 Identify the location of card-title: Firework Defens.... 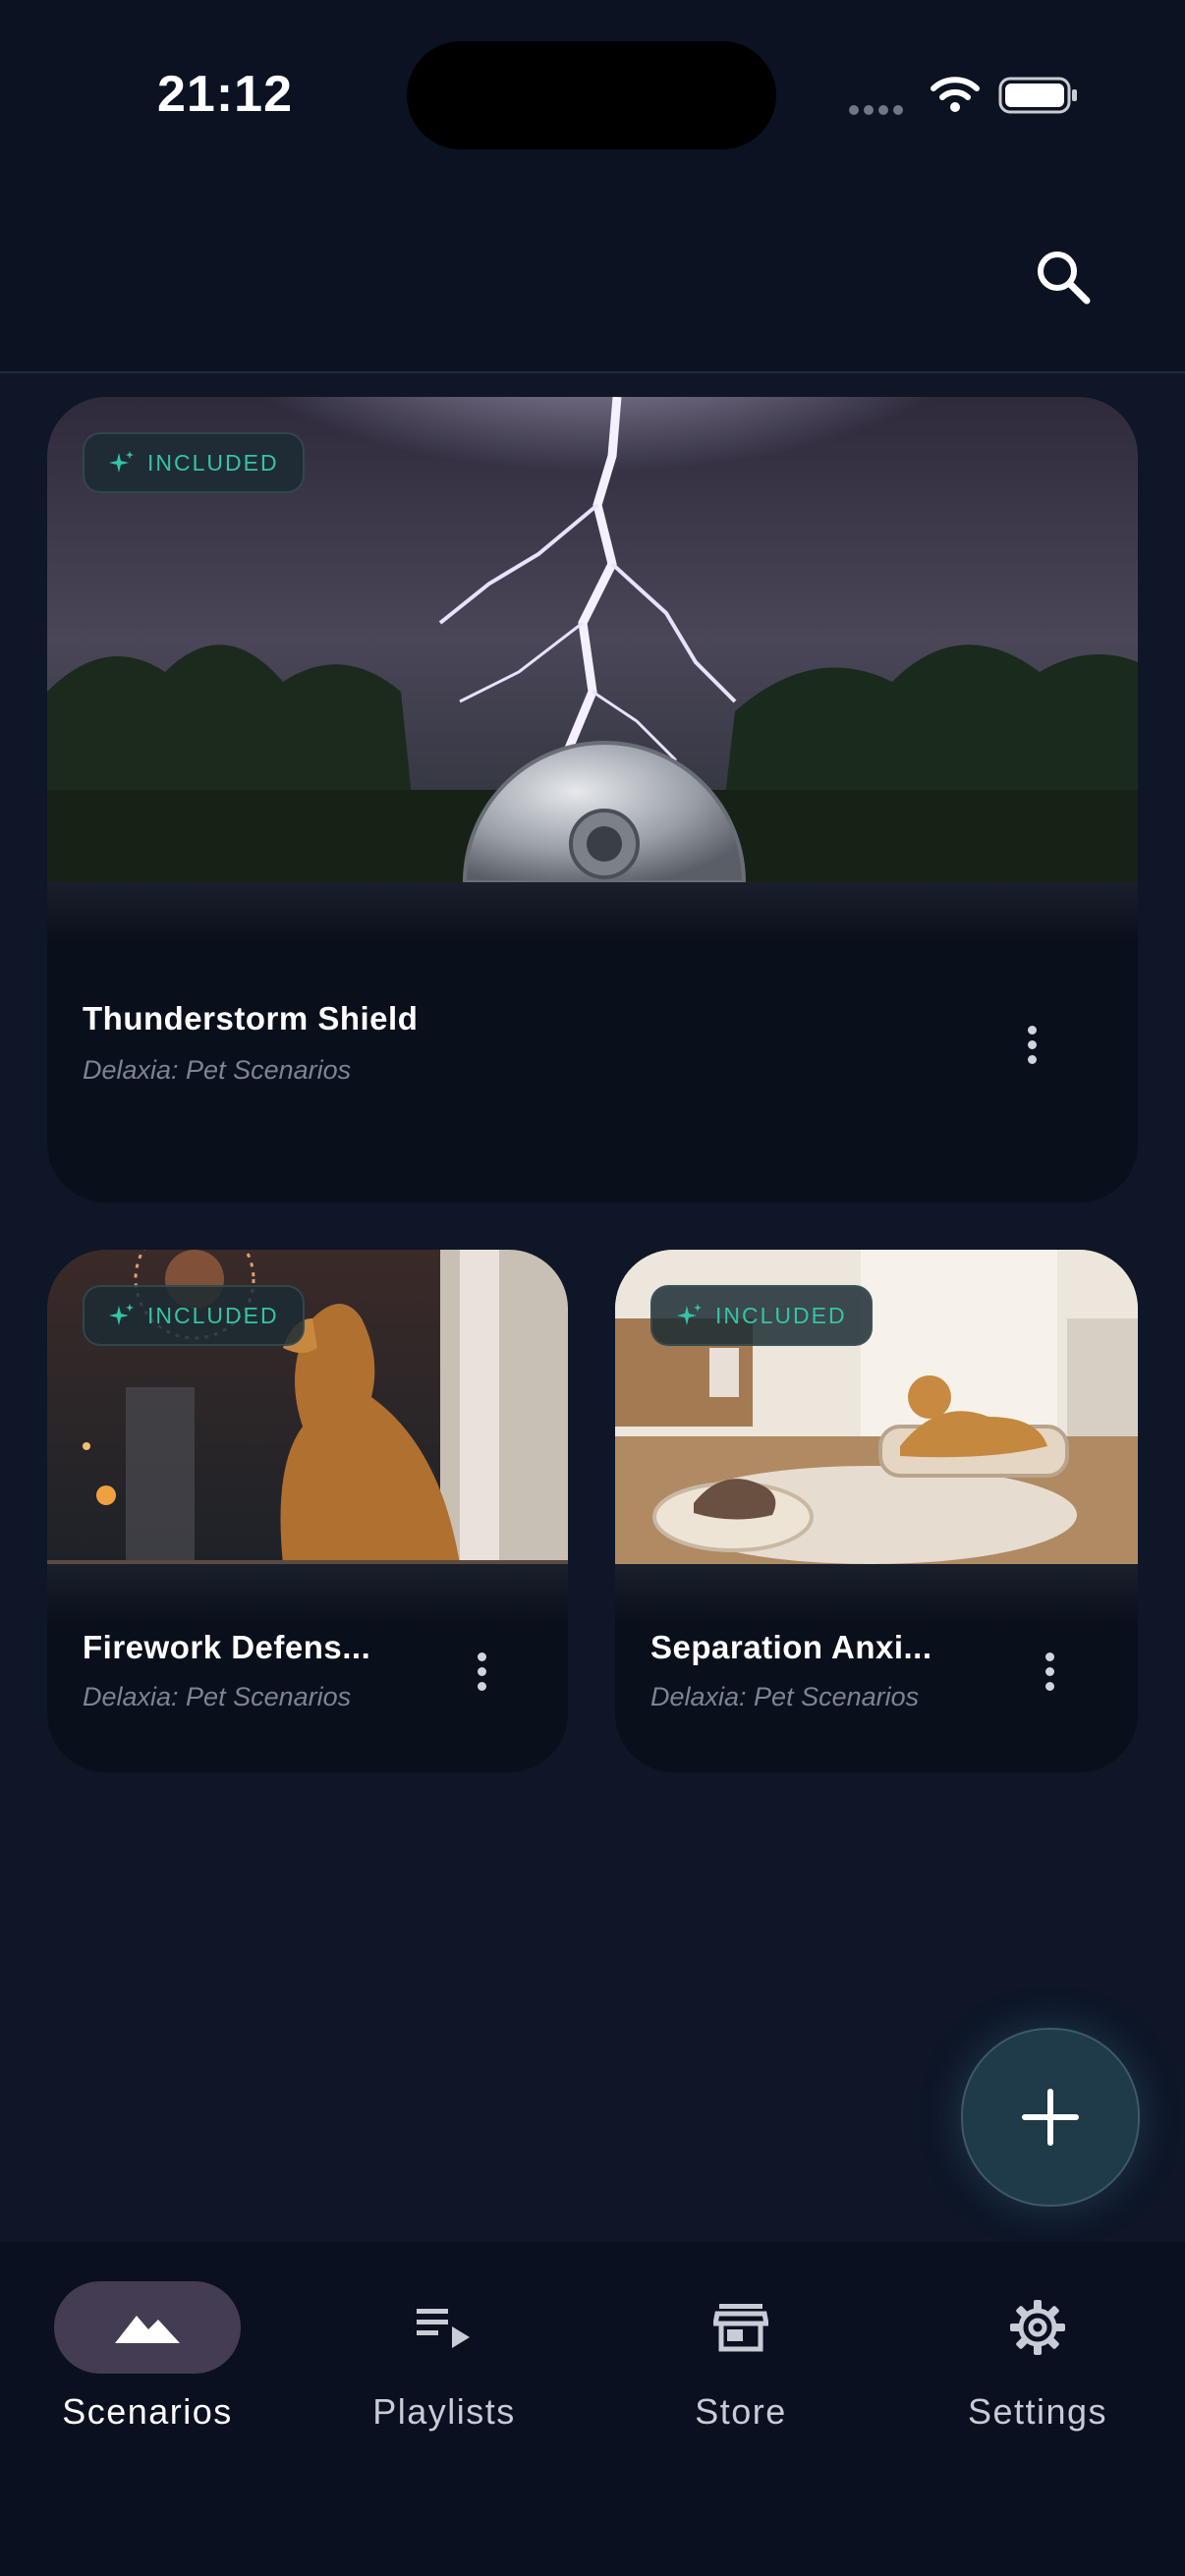
(227, 1647).